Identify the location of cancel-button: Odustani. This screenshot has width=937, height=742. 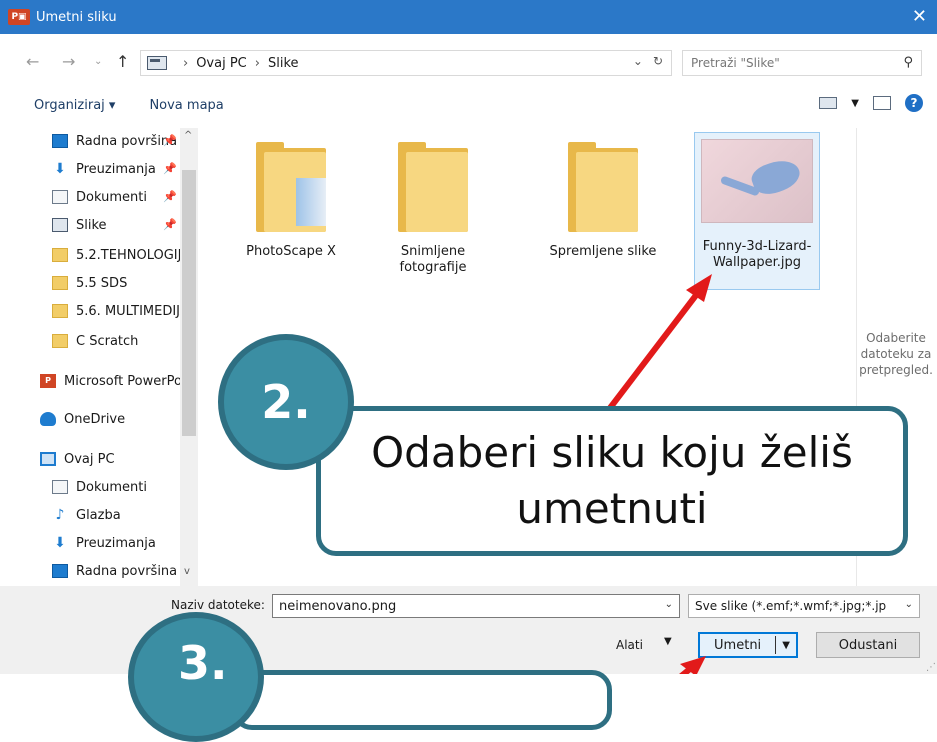
(868, 645).